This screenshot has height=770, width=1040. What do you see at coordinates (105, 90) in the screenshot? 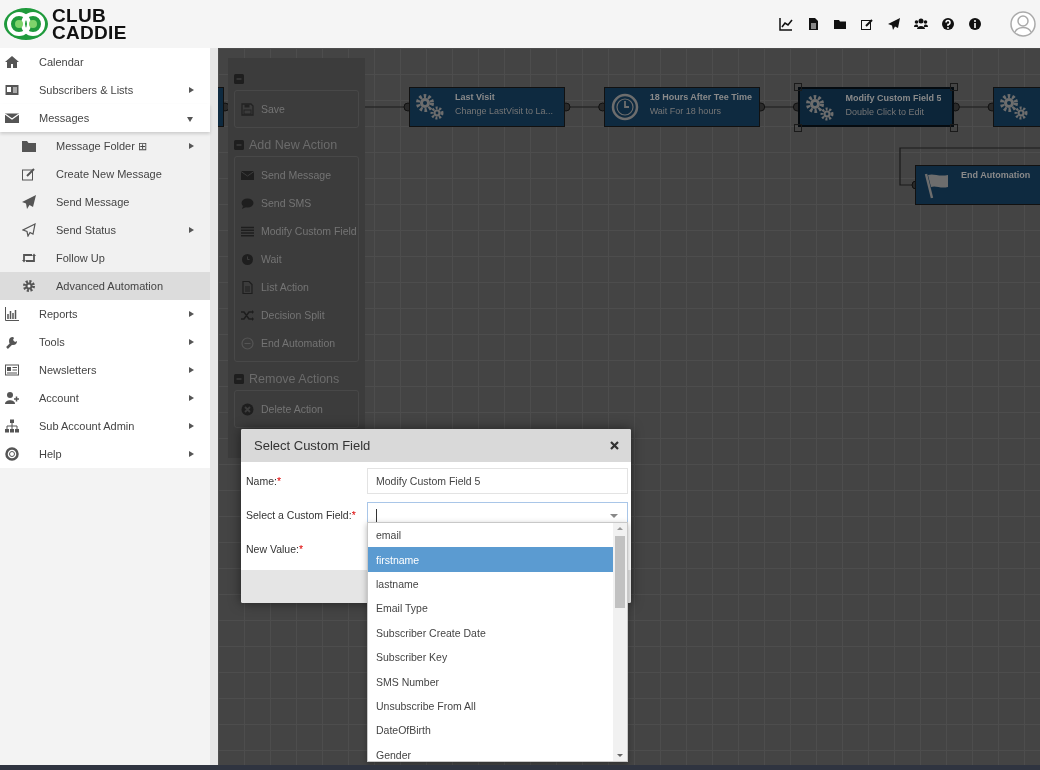
I see `sidebar-item: Subscribers & Lists` at bounding box center [105, 90].